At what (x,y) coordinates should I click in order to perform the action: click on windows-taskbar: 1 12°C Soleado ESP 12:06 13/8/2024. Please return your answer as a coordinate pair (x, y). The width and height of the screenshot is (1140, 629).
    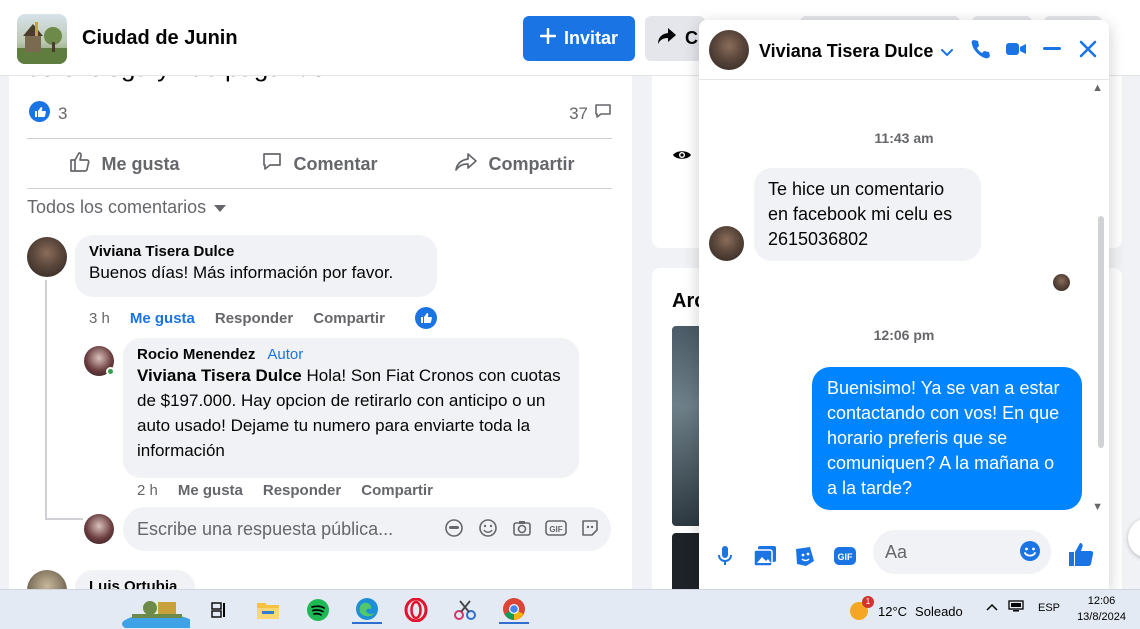
    Looking at the image, I should click on (570, 609).